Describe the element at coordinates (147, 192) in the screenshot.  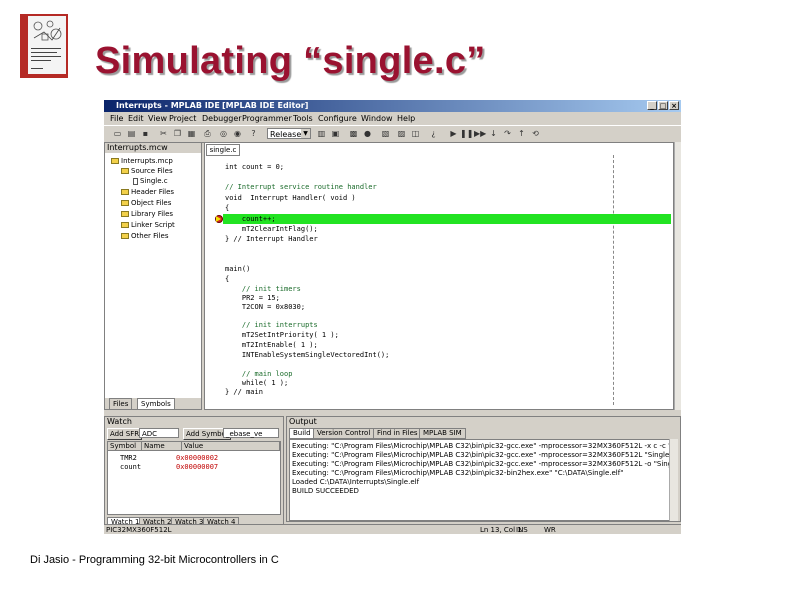
I see `tree-header-files: Header Files` at that location.